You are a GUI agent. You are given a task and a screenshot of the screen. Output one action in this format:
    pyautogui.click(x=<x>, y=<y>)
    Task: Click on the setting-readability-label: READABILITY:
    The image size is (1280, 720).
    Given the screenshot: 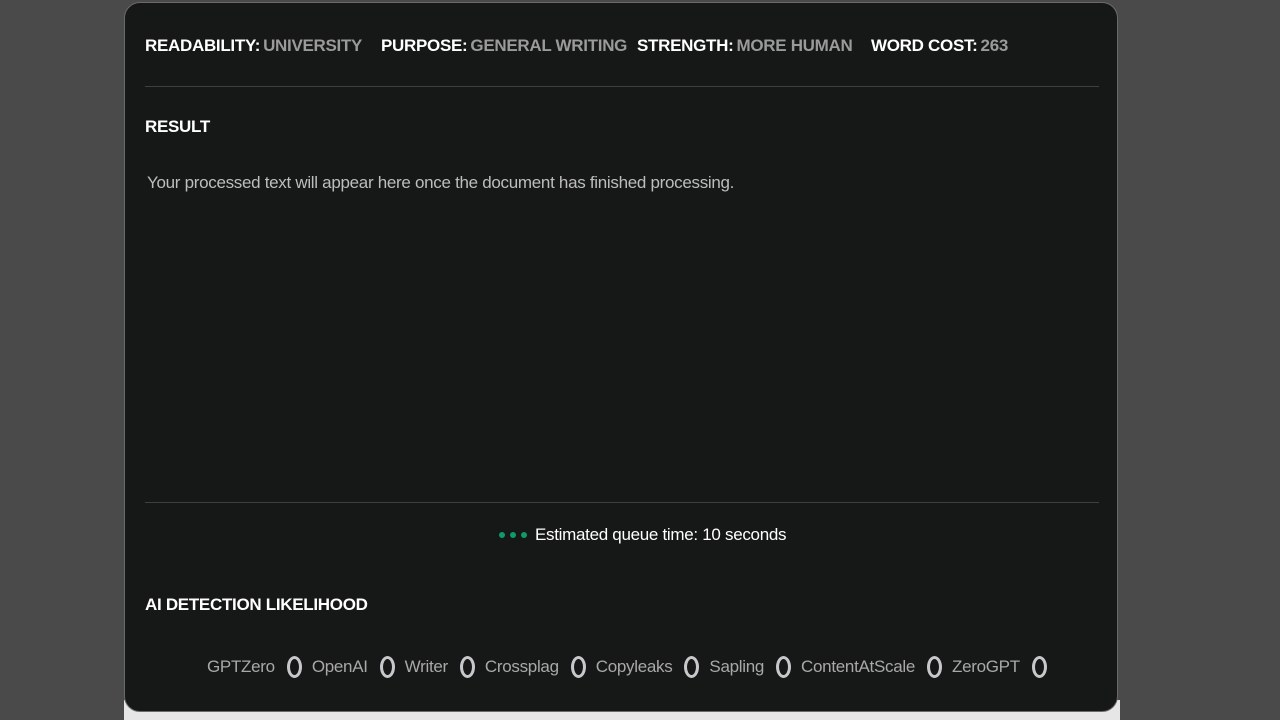 What is the action you would take?
    pyautogui.click(x=203, y=45)
    